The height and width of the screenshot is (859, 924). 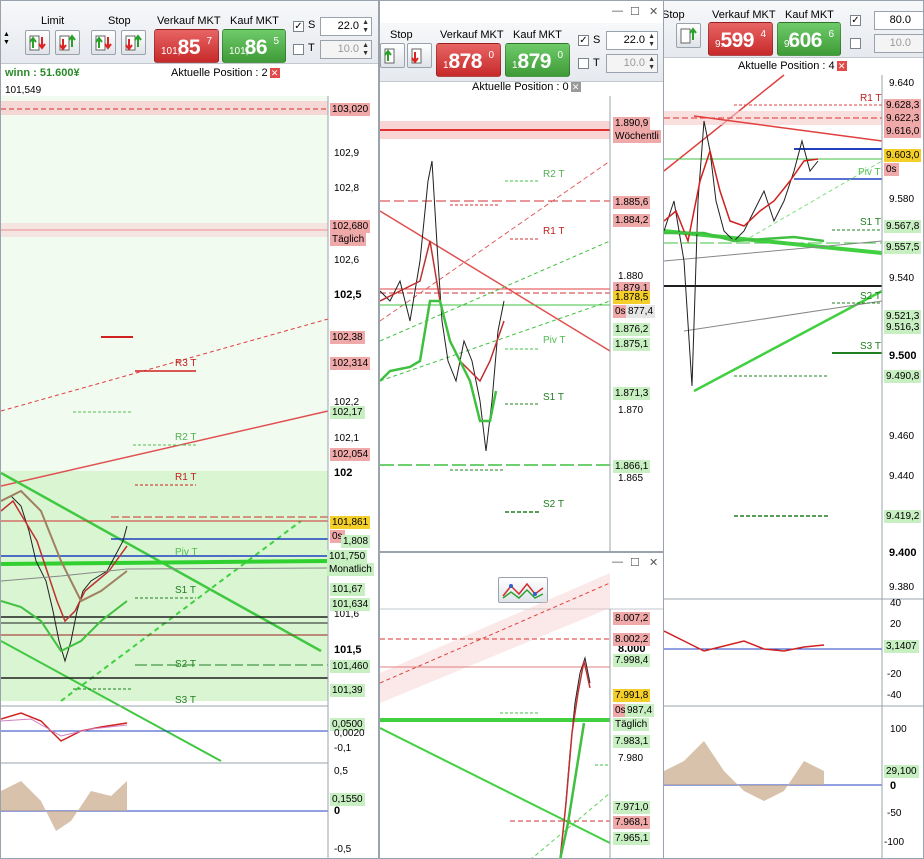 I want to click on price-tag: 9.419,2, so click(x=903, y=516).